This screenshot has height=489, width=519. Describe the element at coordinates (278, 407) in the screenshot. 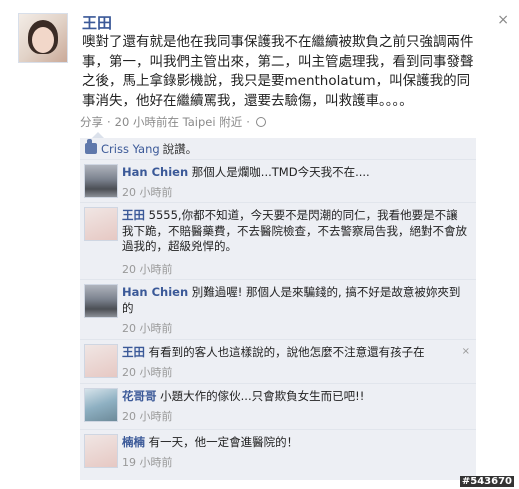

I see `comment-item: 花哥哥 小題大作的傢伙...只會欺負女生而已吧!! 20 小時前` at that location.